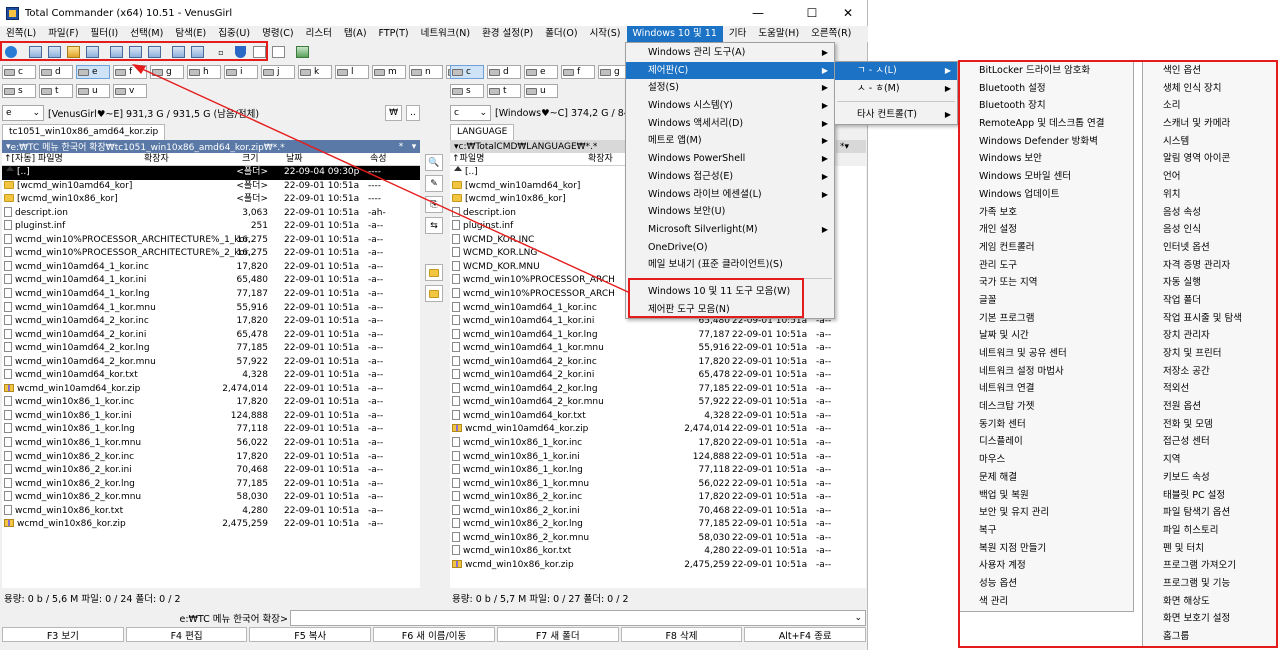 The width and height of the screenshot is (1280, 650). Describe the element at coordinates (413, 113) in the screenshot. I see `left-up-button: ..` at that location.